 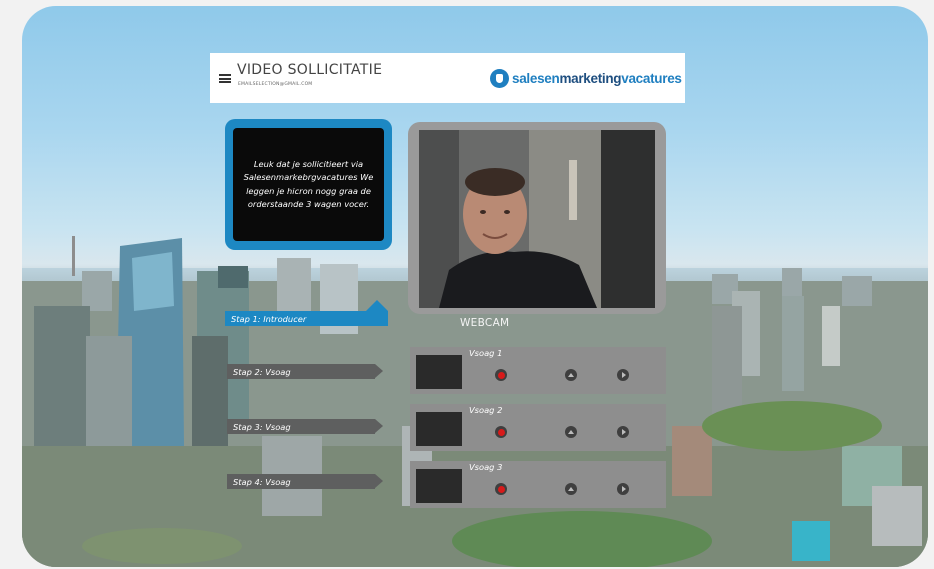 What do you see at coordinates (651, 78) in the screenshot?
I see `logo-text-part3: vacatures` at bounding box center [651, 78].